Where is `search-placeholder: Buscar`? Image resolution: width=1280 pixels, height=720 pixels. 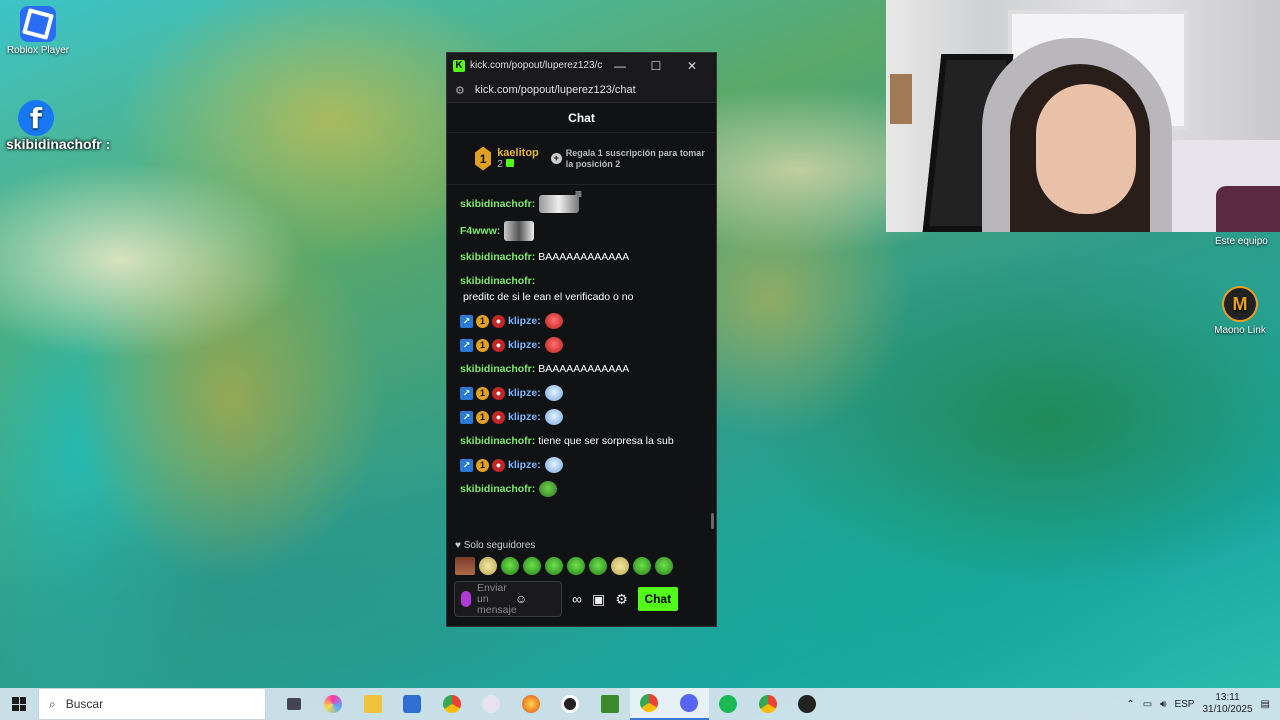
search-placeholder: Buscar is located at coordinates (84, 704).